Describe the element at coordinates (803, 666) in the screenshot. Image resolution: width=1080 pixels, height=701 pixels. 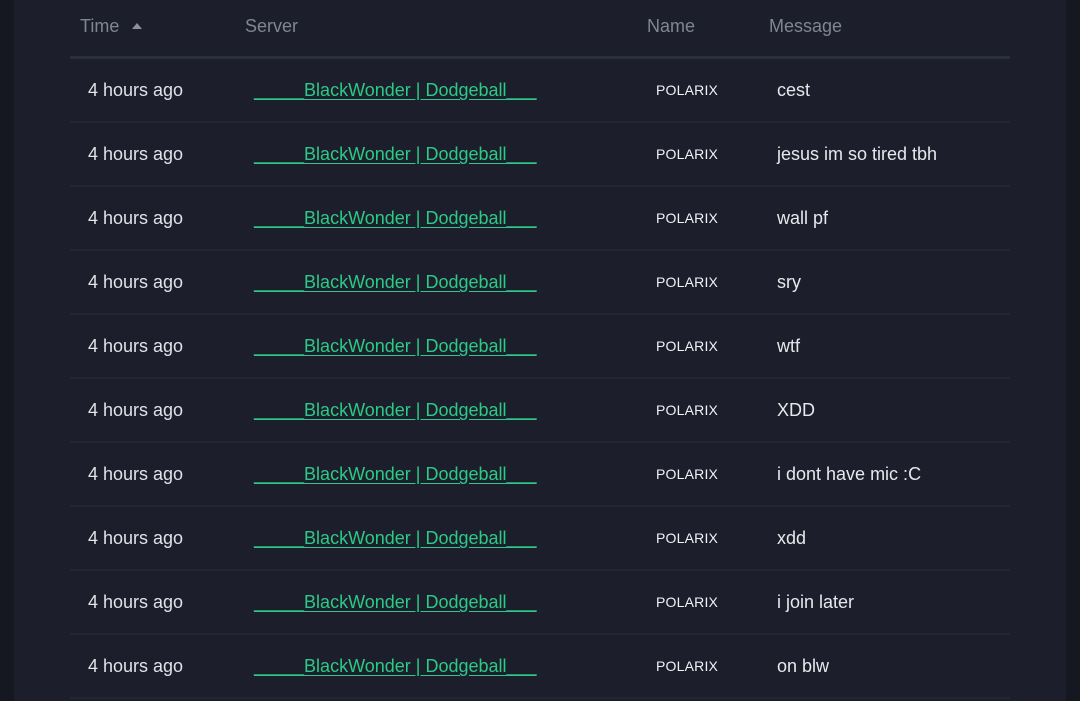
I see `row-message: on blw` at that location.